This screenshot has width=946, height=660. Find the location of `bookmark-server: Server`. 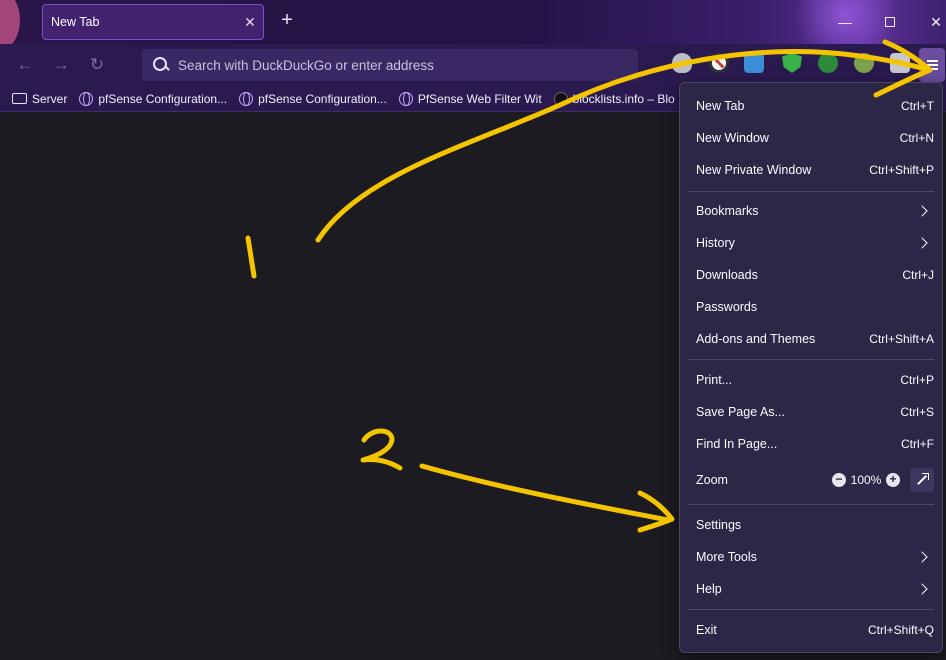

bookmark-server: Server is located at coordinates (39, 99).